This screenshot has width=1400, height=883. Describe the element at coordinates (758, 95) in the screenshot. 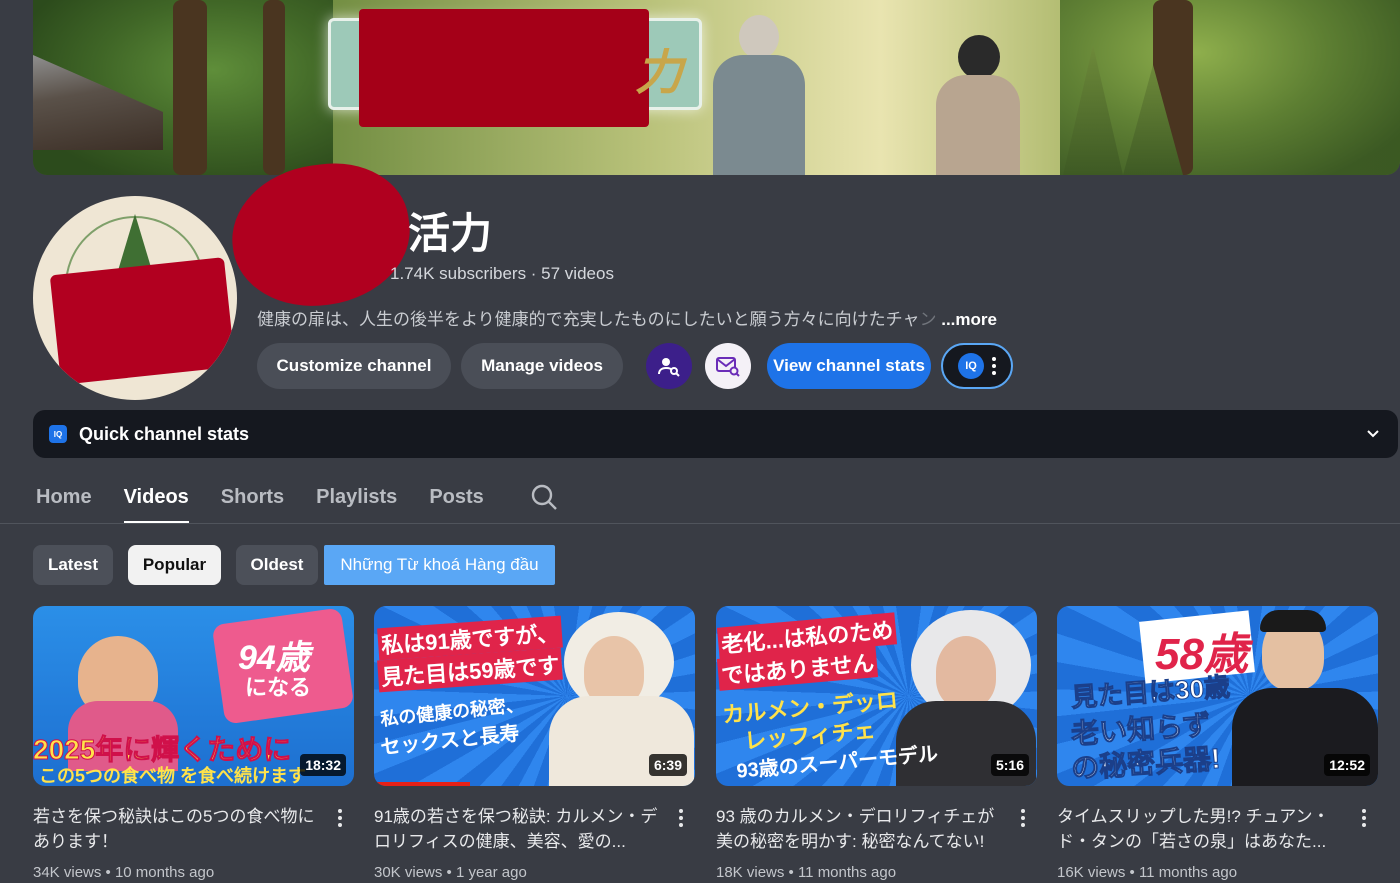

I see `banner-person-man` at that location.